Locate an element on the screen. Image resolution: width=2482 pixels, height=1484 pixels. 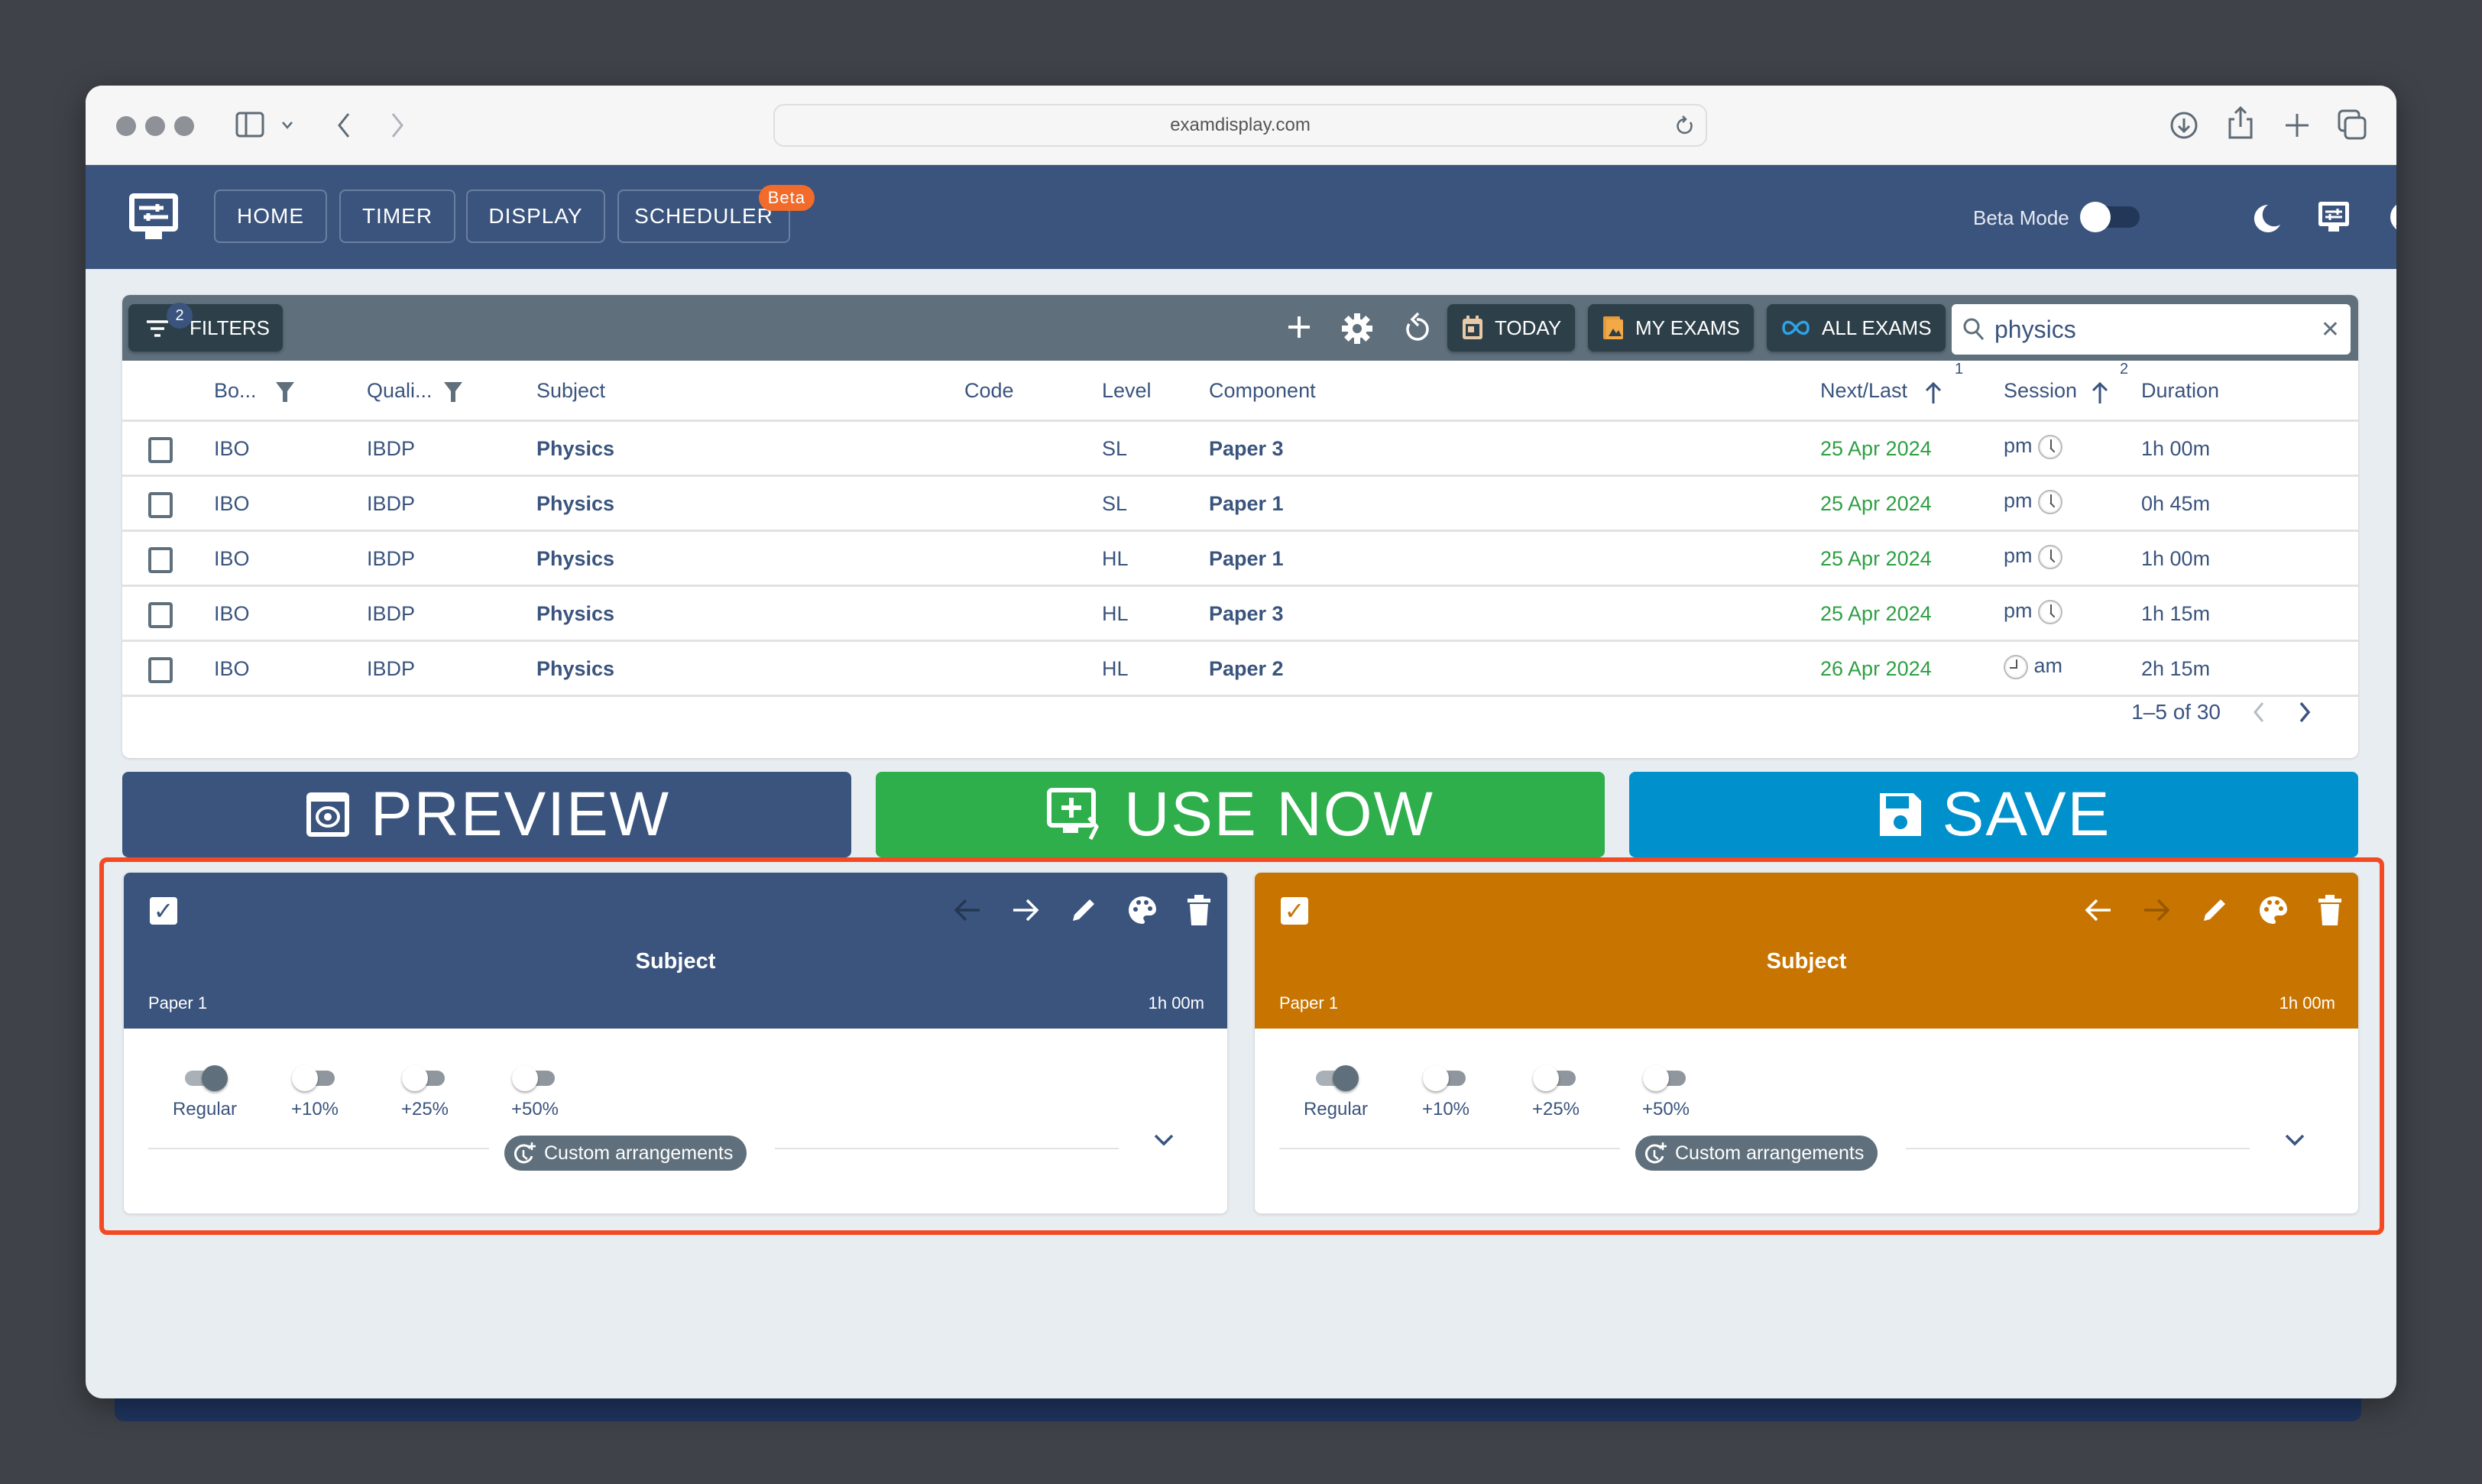
my-exams-button: MY EXAMS is located at coordinates (1671, 328).